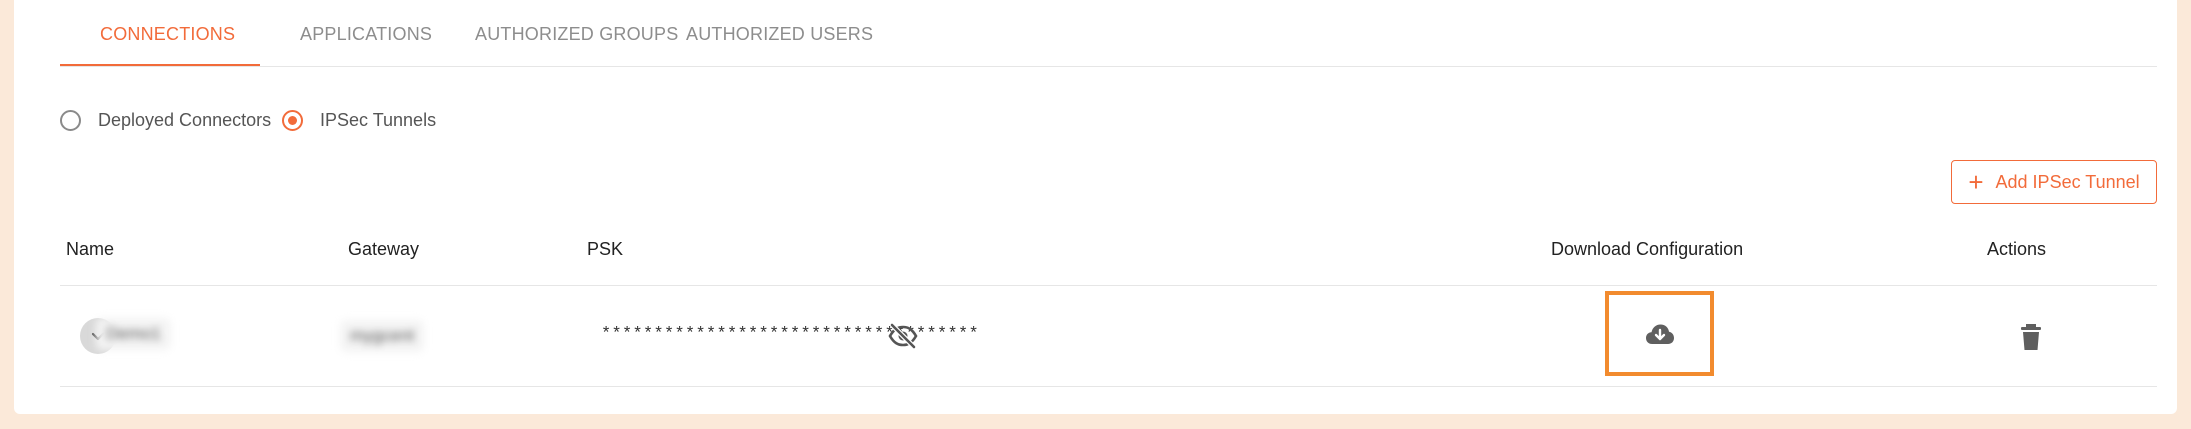 This screenshot has width=2191, height=429. I want to click on active-tab-indicator, so click(160, 65).